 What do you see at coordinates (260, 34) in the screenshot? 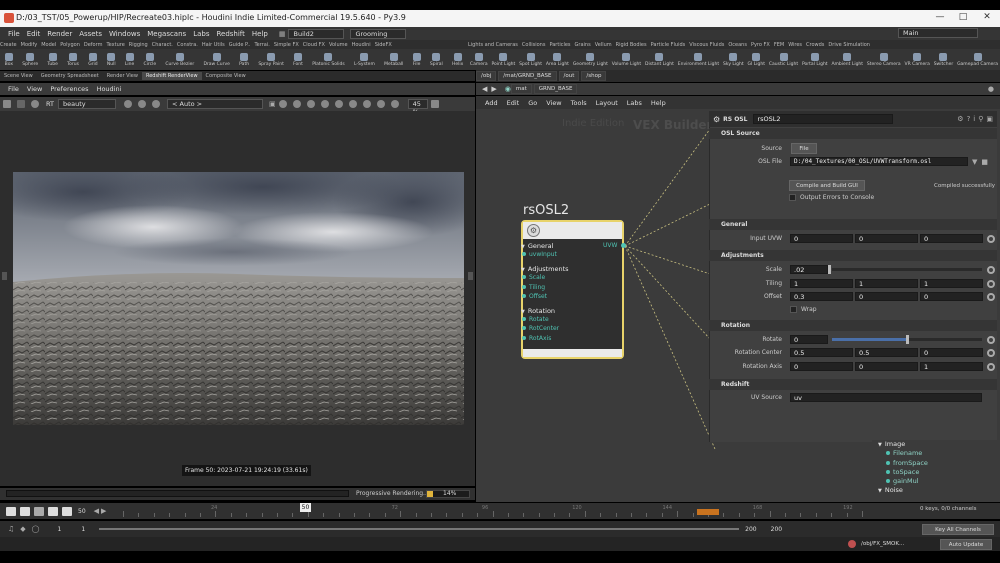
I see `menu-help: Help` at bounding box center [260, 34].